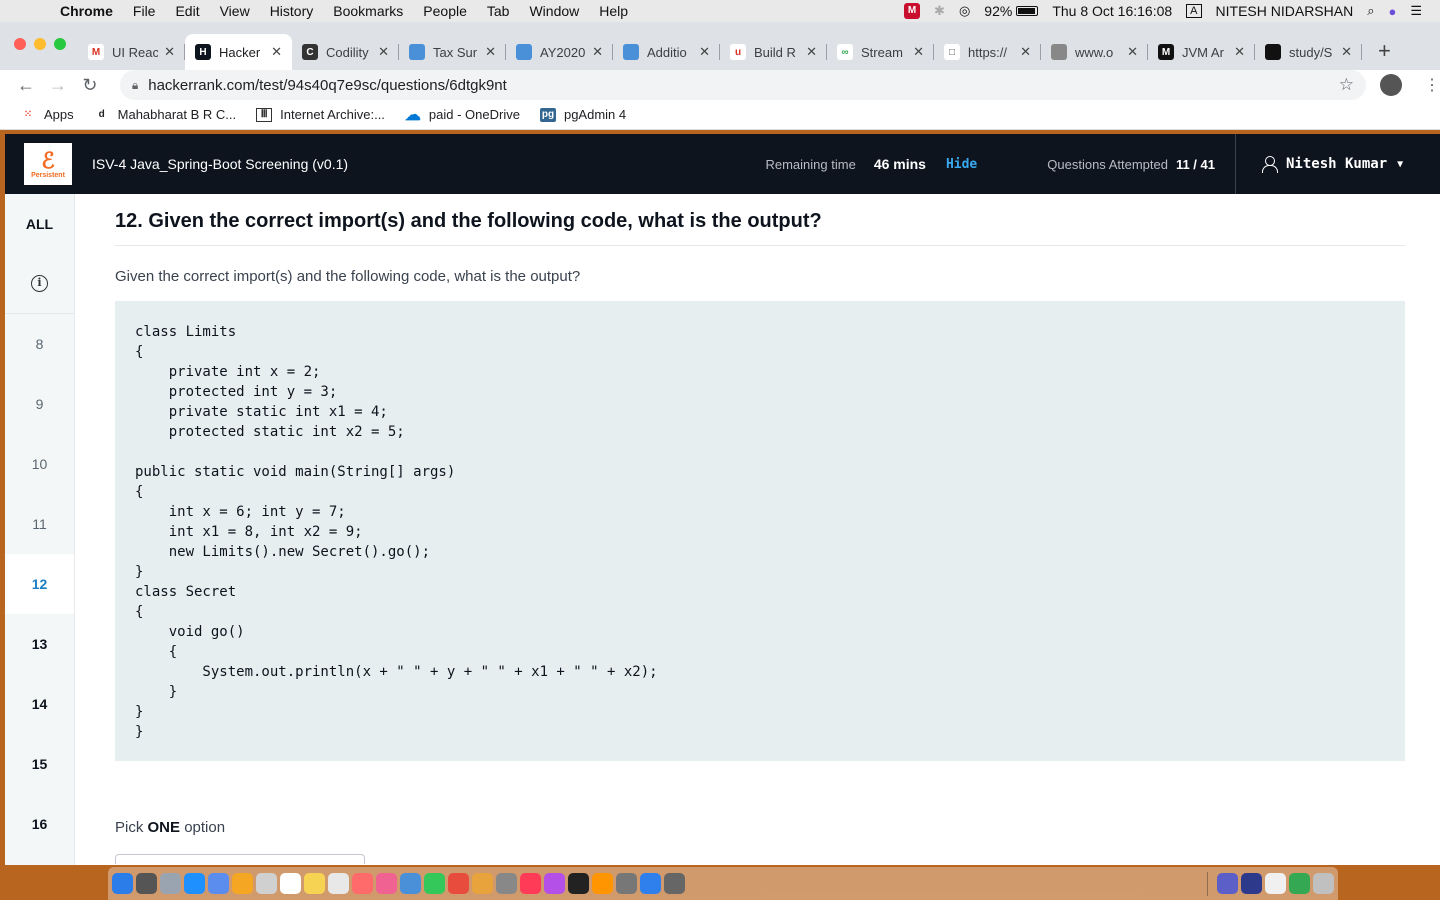 This screenshot has height=900, width=1440. Describe the element at coordinates (86, 11) in the screenshot. I see `menu-app-name: Chrome` at that location.